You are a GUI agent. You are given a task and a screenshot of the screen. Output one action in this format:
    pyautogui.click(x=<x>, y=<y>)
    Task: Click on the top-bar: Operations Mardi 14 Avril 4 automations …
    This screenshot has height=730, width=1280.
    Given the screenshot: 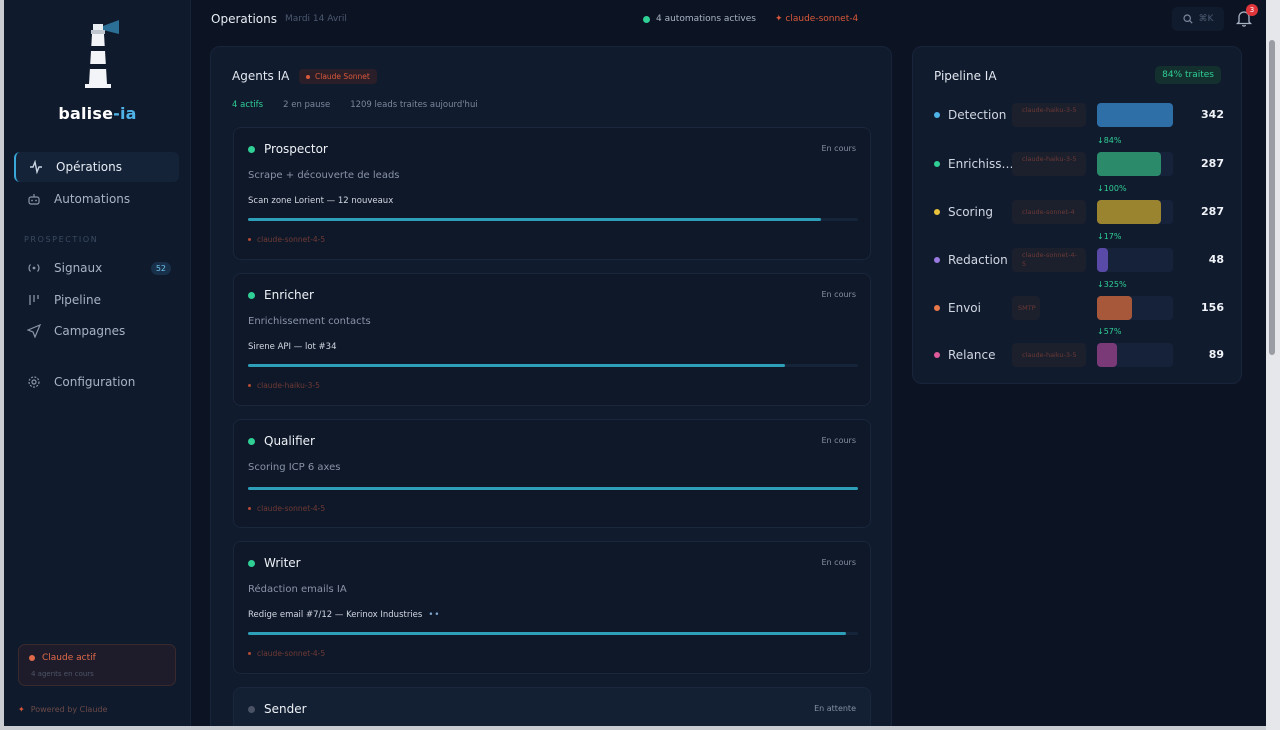 What is the action you would take?
    pyautogui.click(x=728, y=20)
    